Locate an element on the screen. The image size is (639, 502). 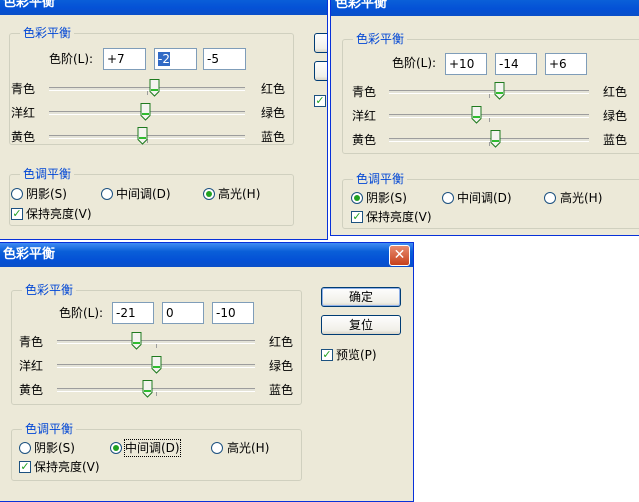
preview-checkbox-partial: ✓ is located at coordinates (320, 101).